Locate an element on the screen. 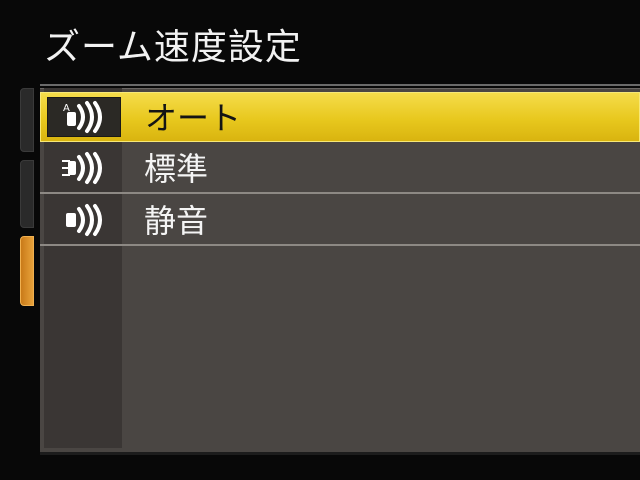 The height and width of the screenshot is (480, 640). menu-item-auto: A オート is located at coordinates (340, 117).